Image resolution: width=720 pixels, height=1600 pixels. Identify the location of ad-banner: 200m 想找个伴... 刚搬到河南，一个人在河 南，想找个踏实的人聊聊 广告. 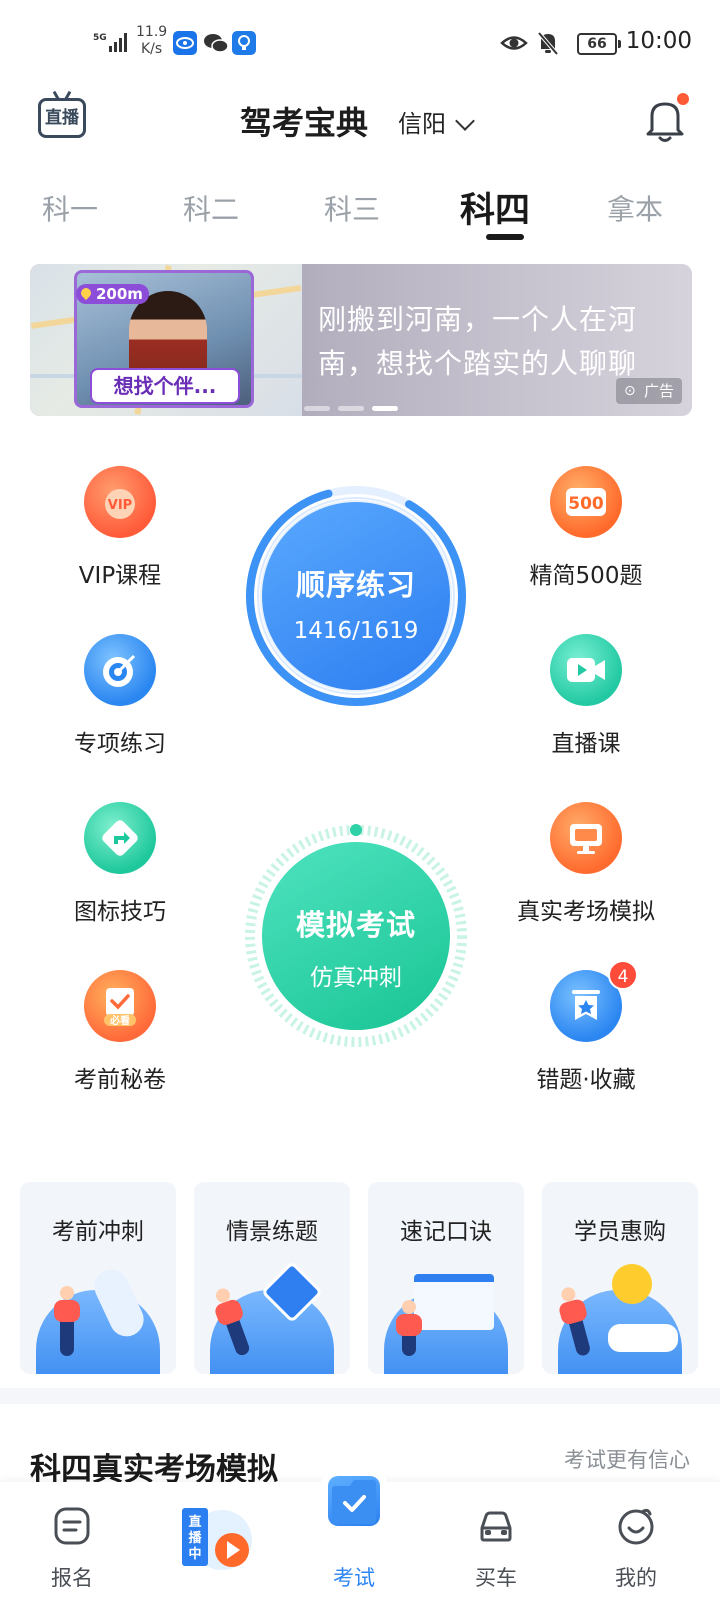
(361, 340).